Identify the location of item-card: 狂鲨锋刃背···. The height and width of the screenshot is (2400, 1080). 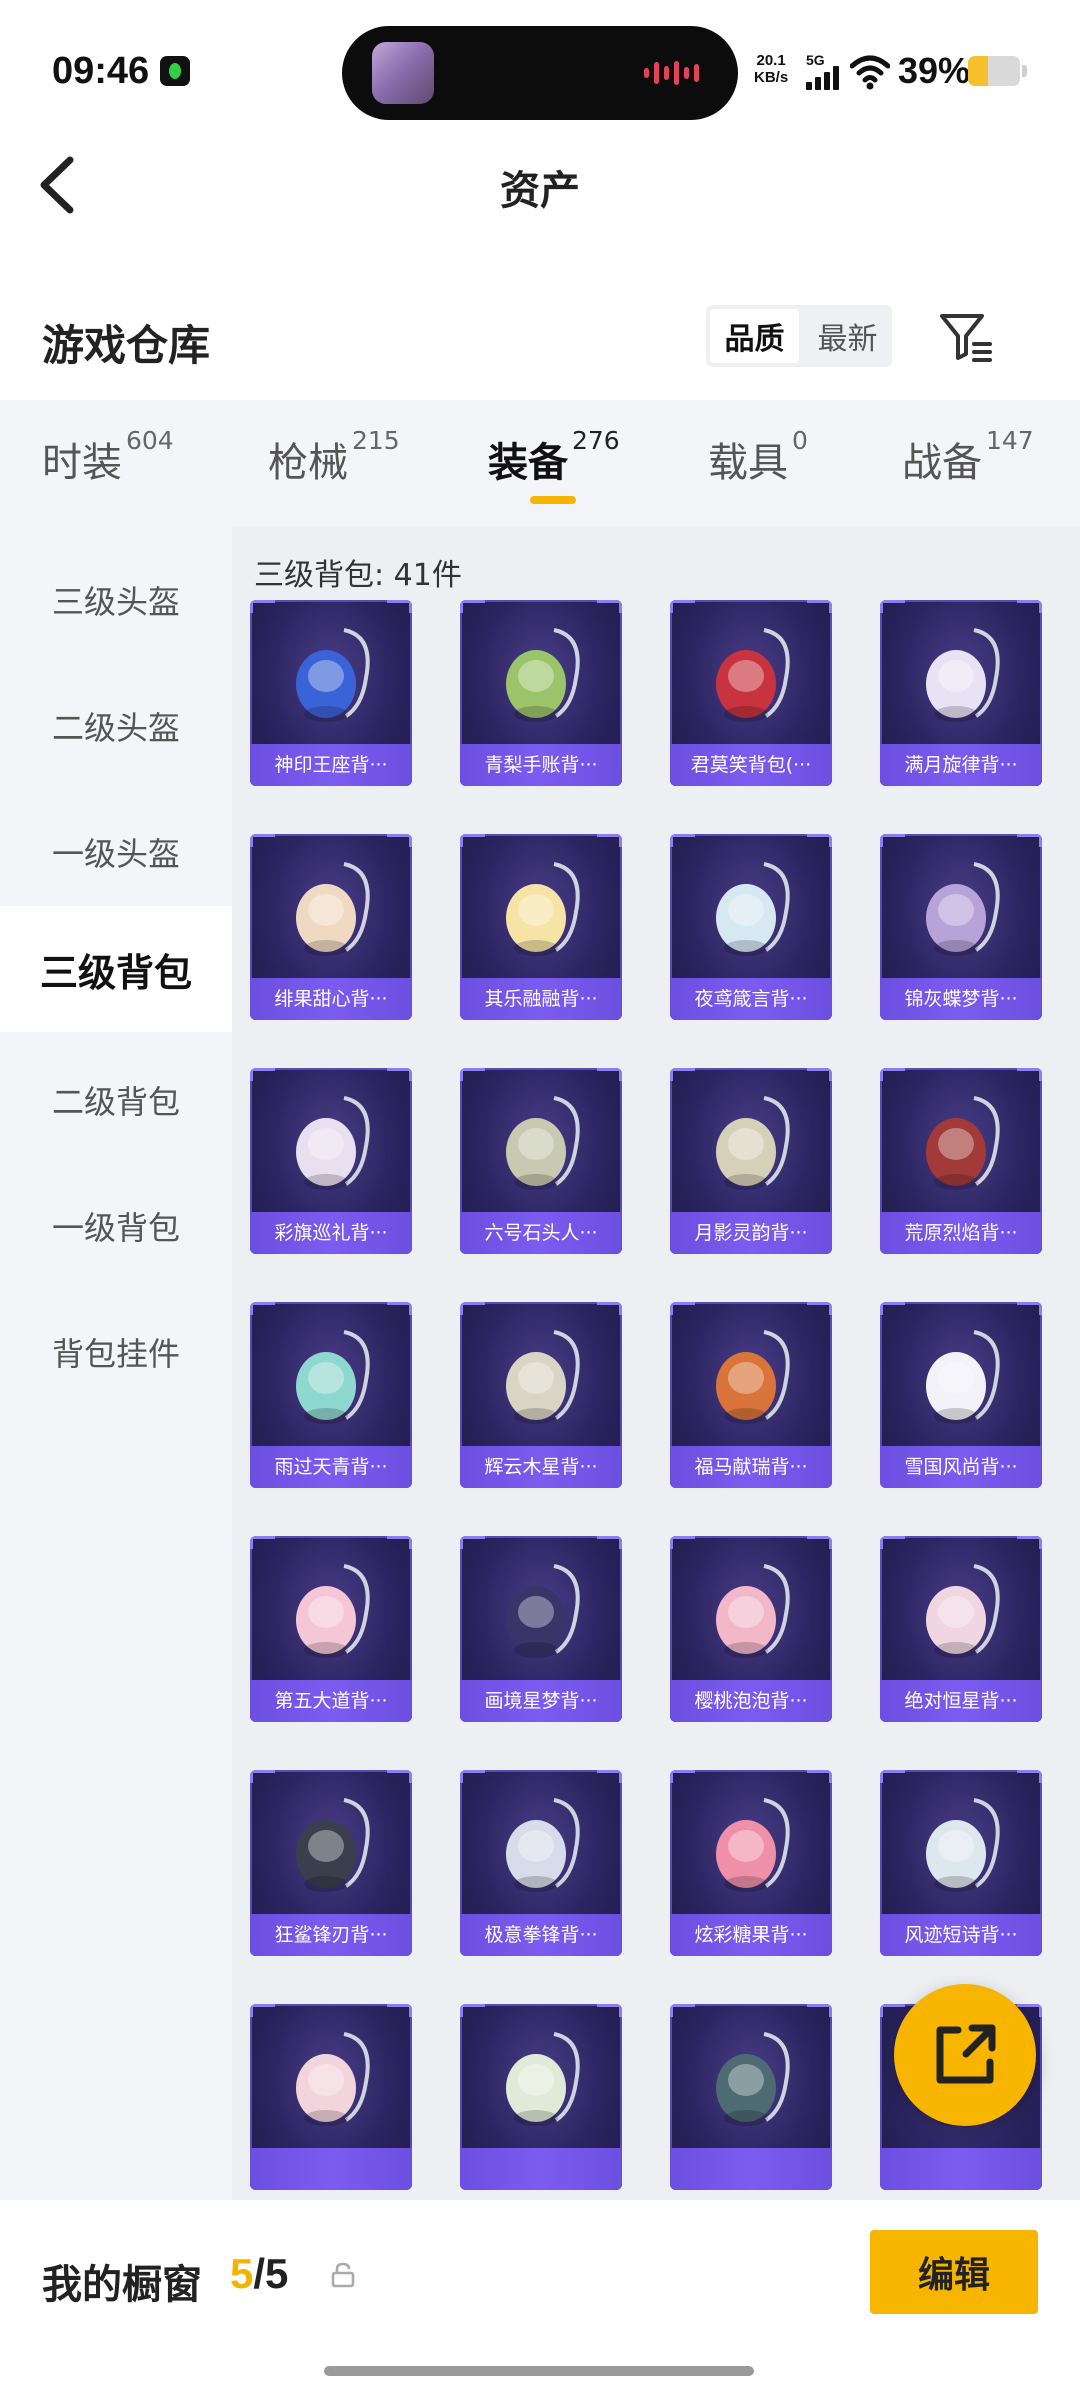
(331, 1863).